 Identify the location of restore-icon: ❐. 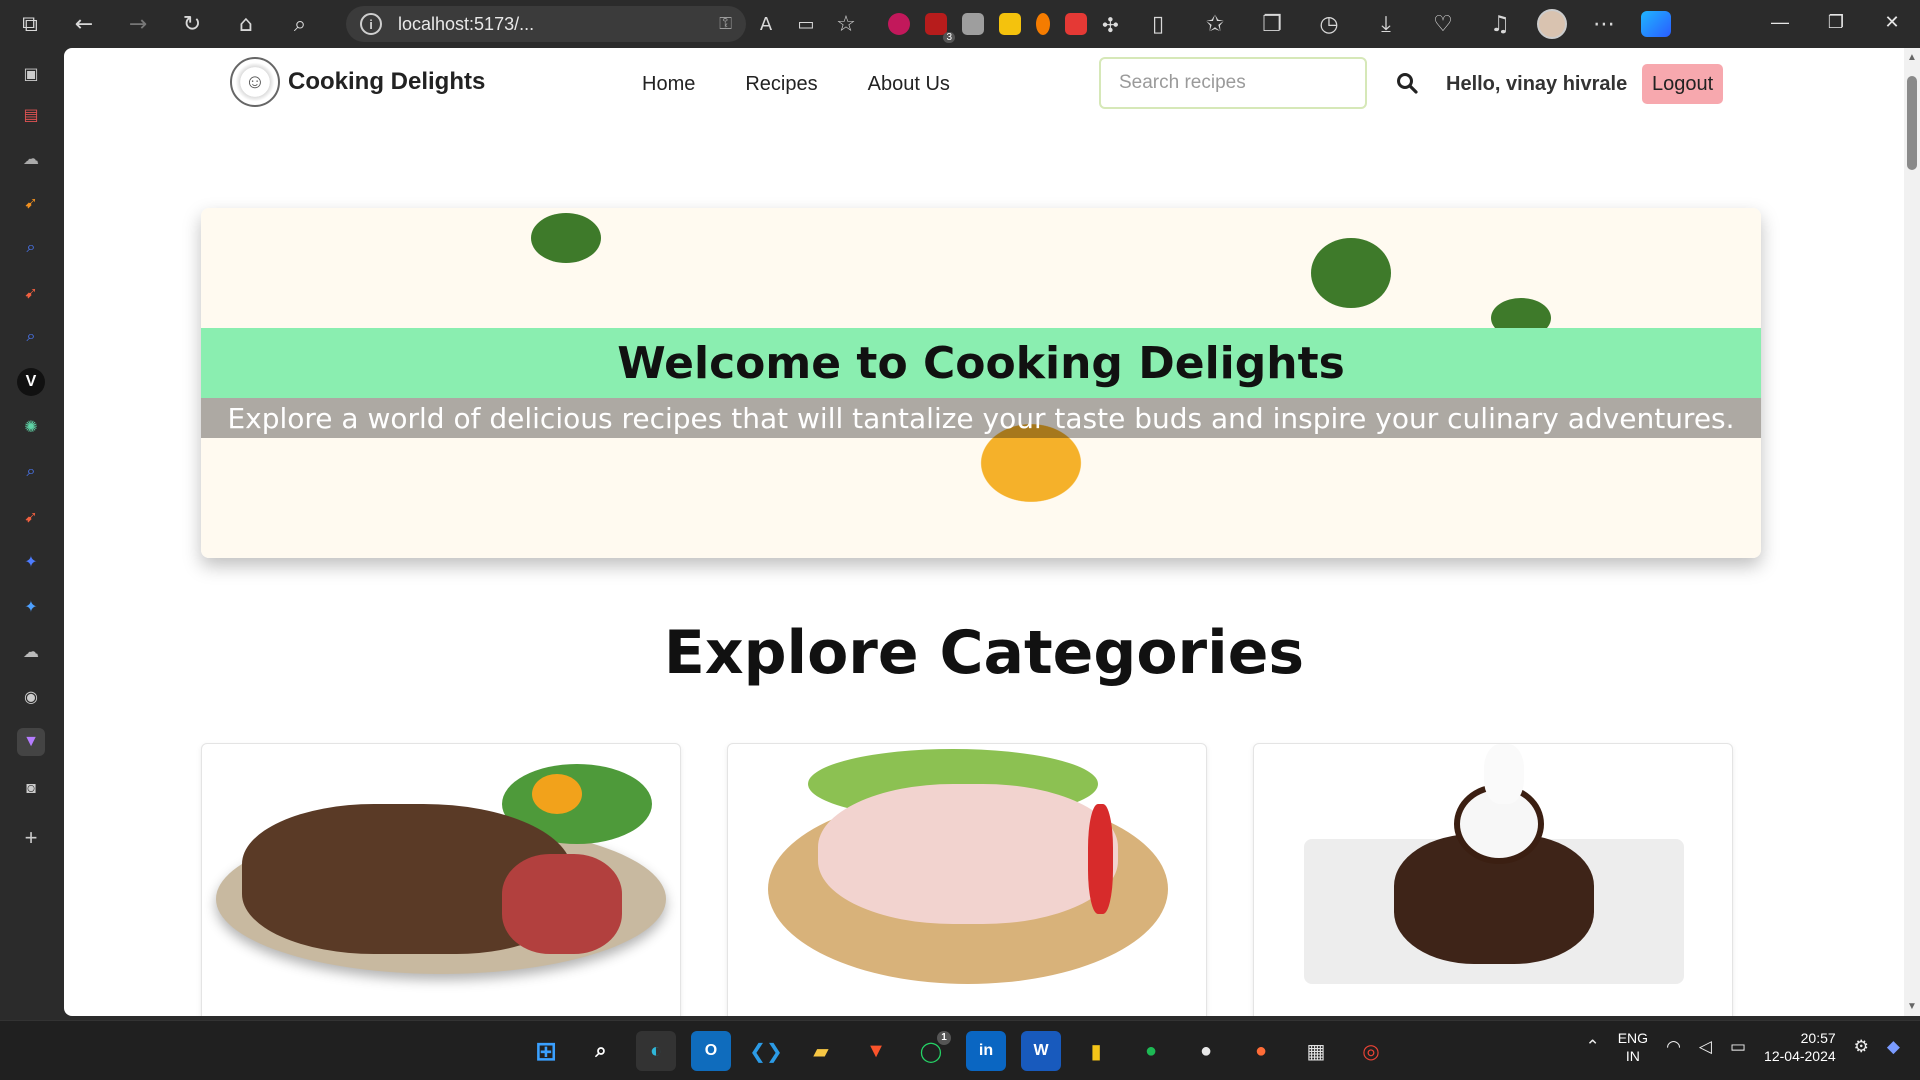
(1836, 22).